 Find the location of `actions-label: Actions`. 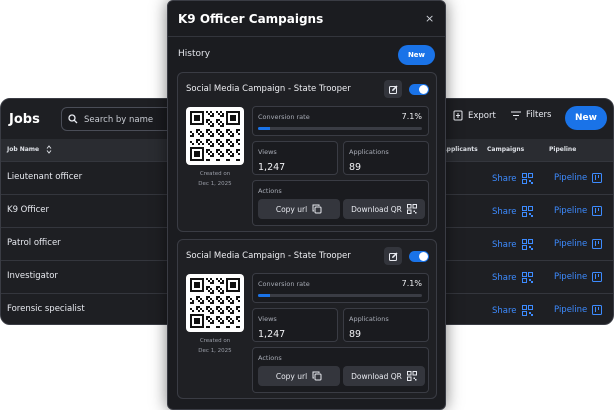

actions-label: Actions is located at coordinates (270, 191).